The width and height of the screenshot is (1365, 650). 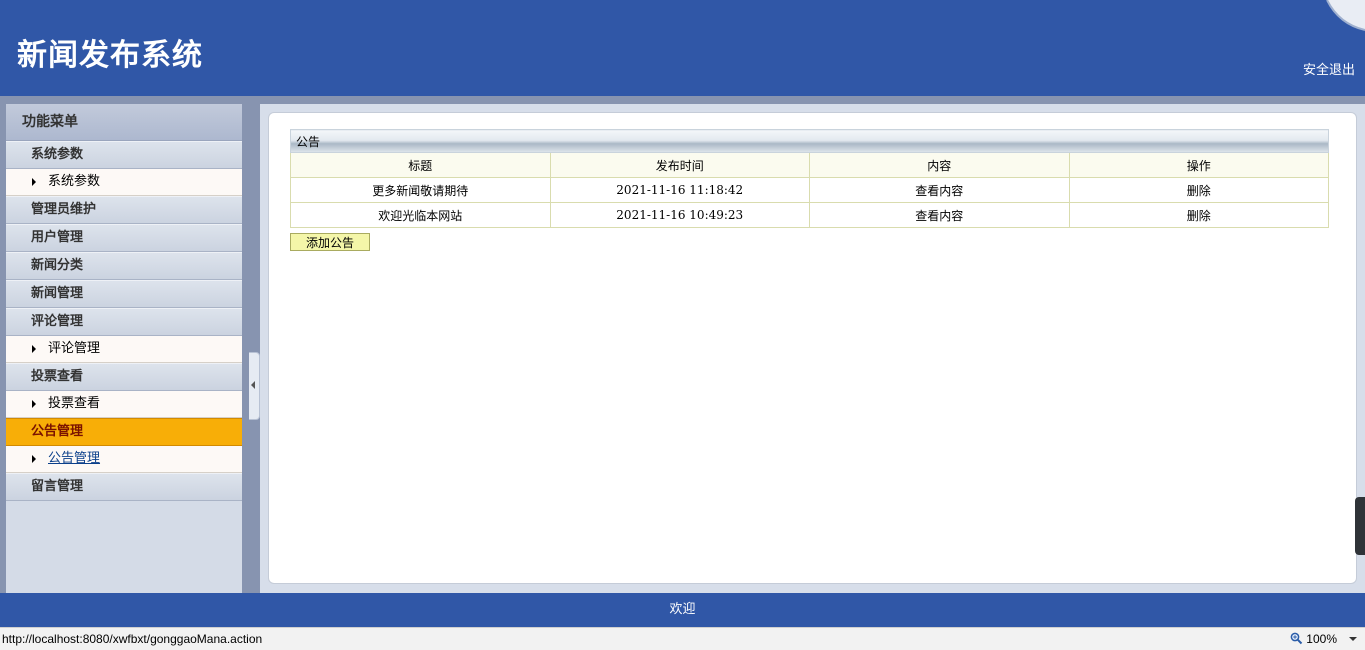 I want to click on chevron-down-icon, so click(x=1353, y=639).